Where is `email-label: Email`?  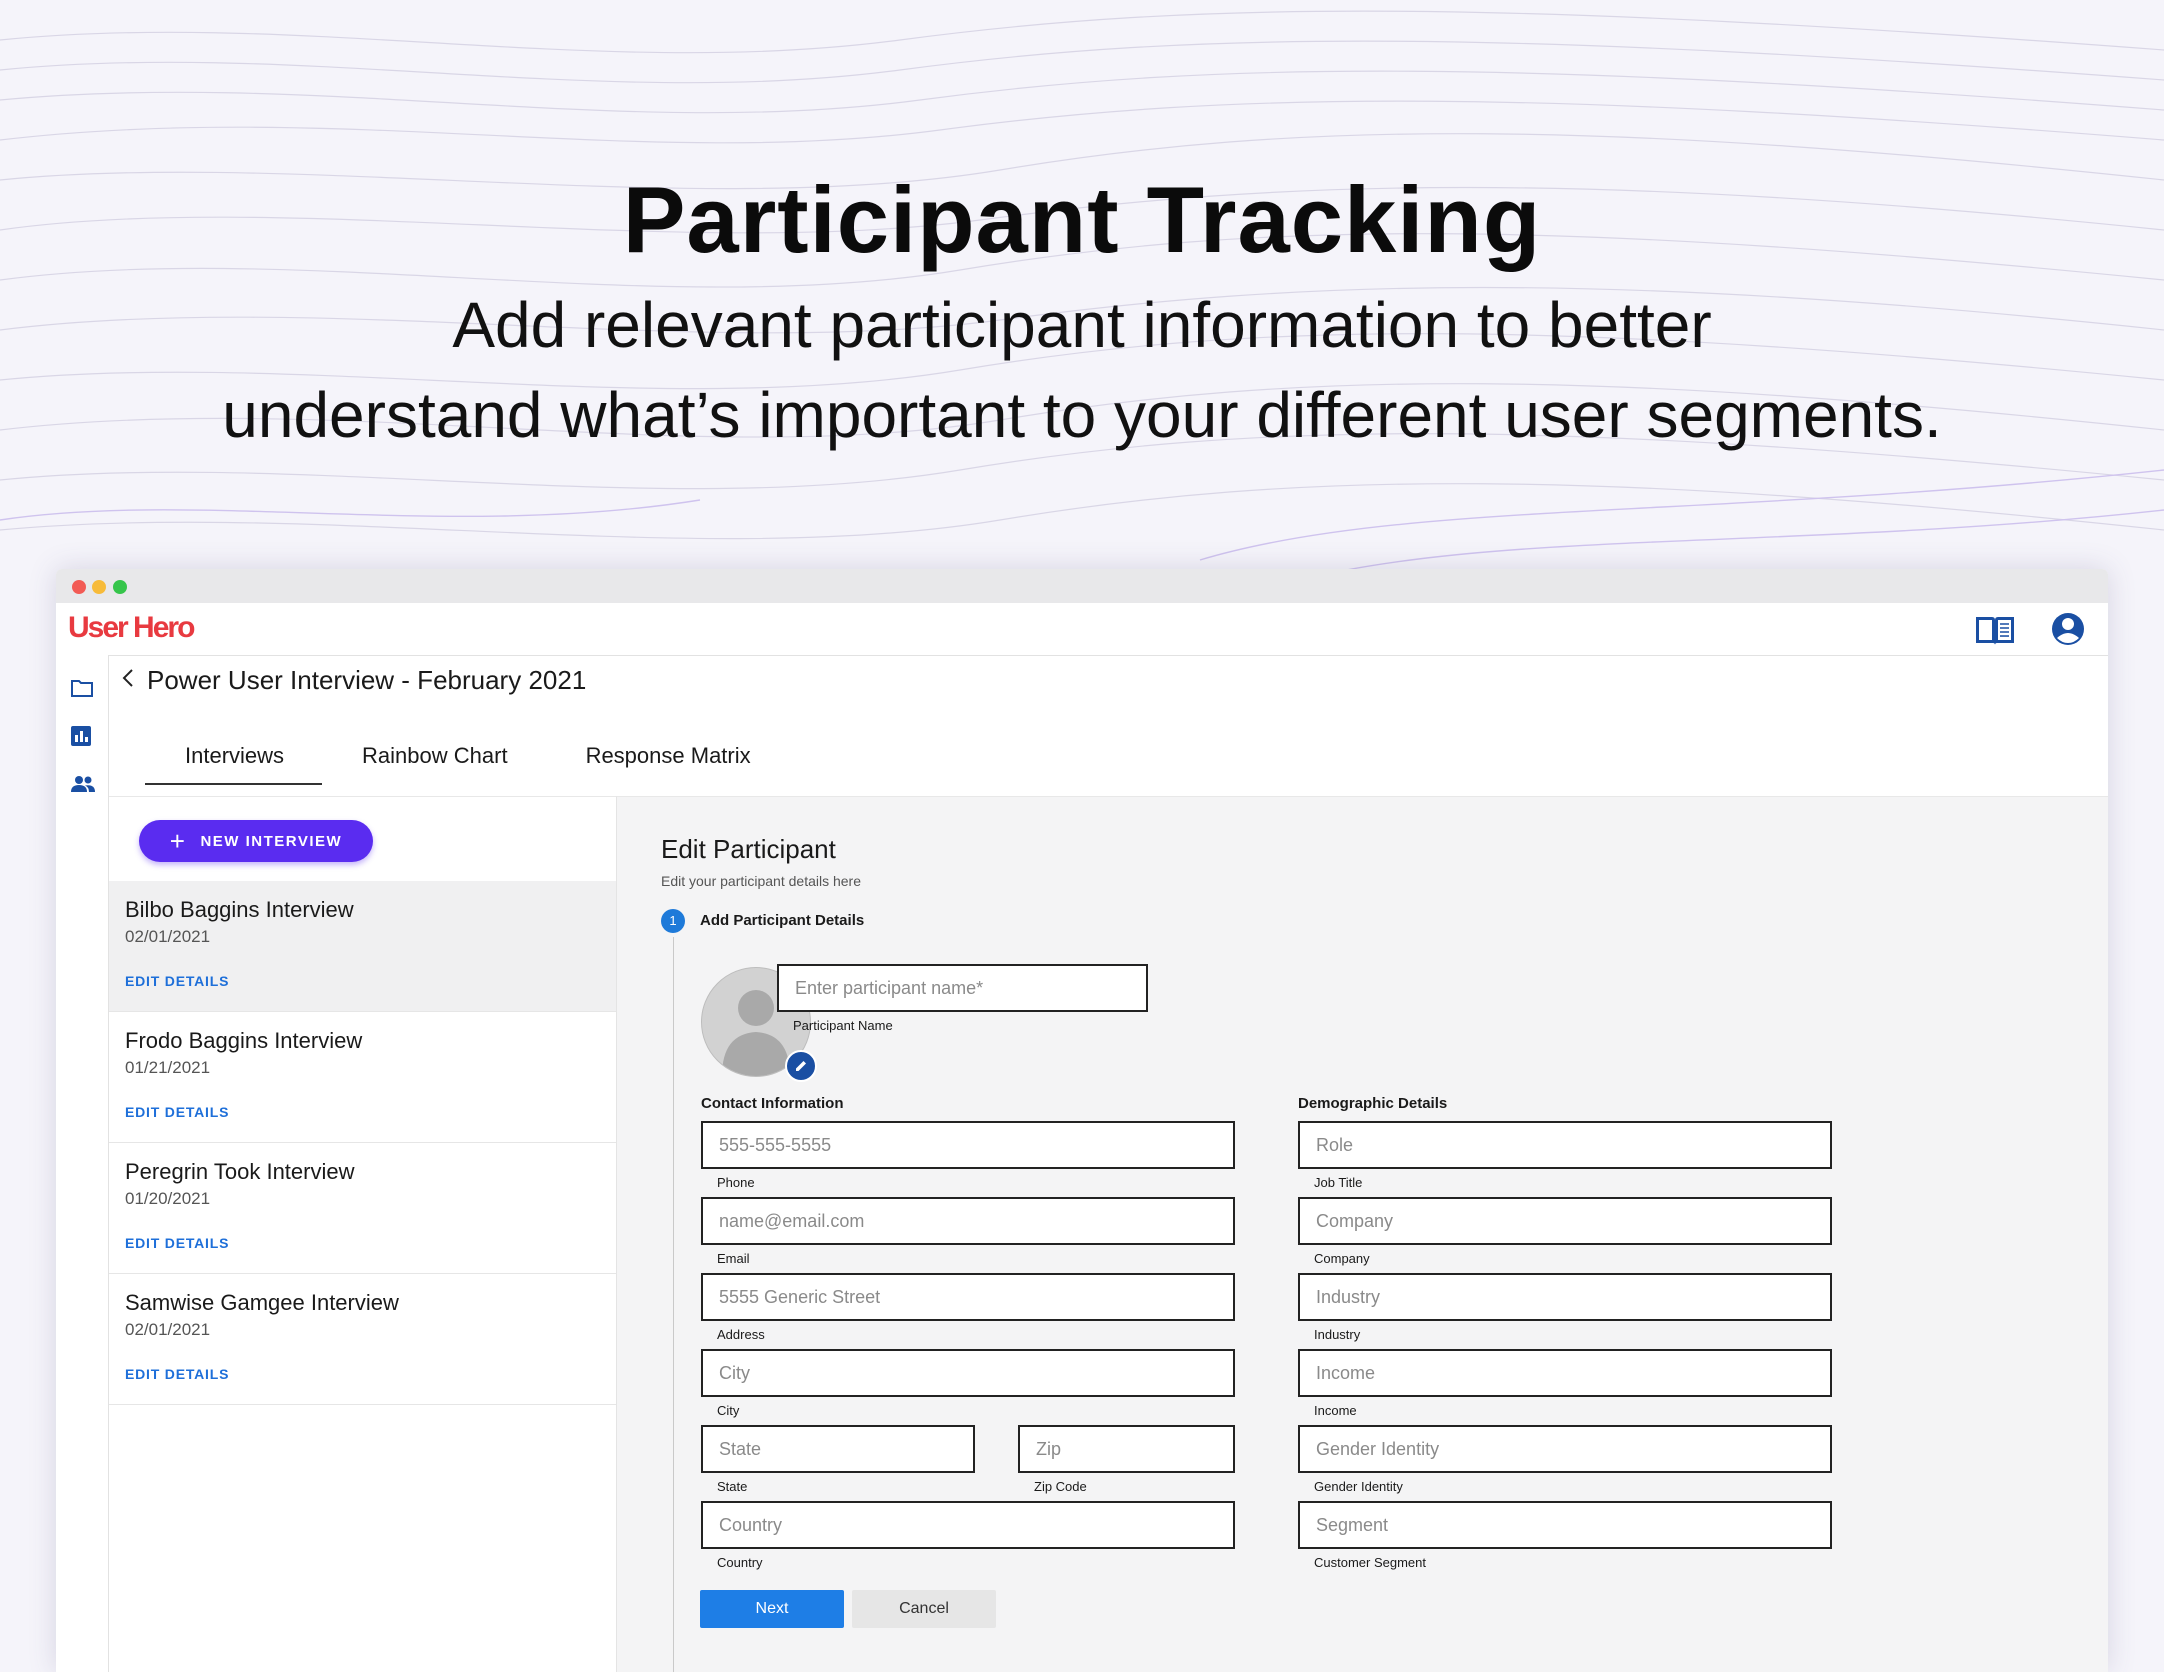
email-label: Email is located at coordinates (733, 1258).